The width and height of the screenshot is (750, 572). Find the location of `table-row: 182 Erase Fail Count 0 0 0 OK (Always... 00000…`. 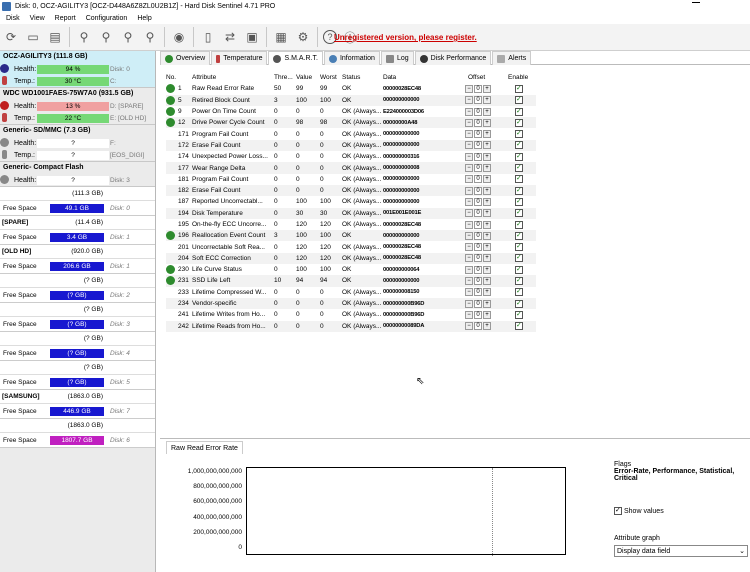

table-row: 182 Erase Fail Count 0 0 0 OK (Always... 00000… is located at coordinates (351, 190).